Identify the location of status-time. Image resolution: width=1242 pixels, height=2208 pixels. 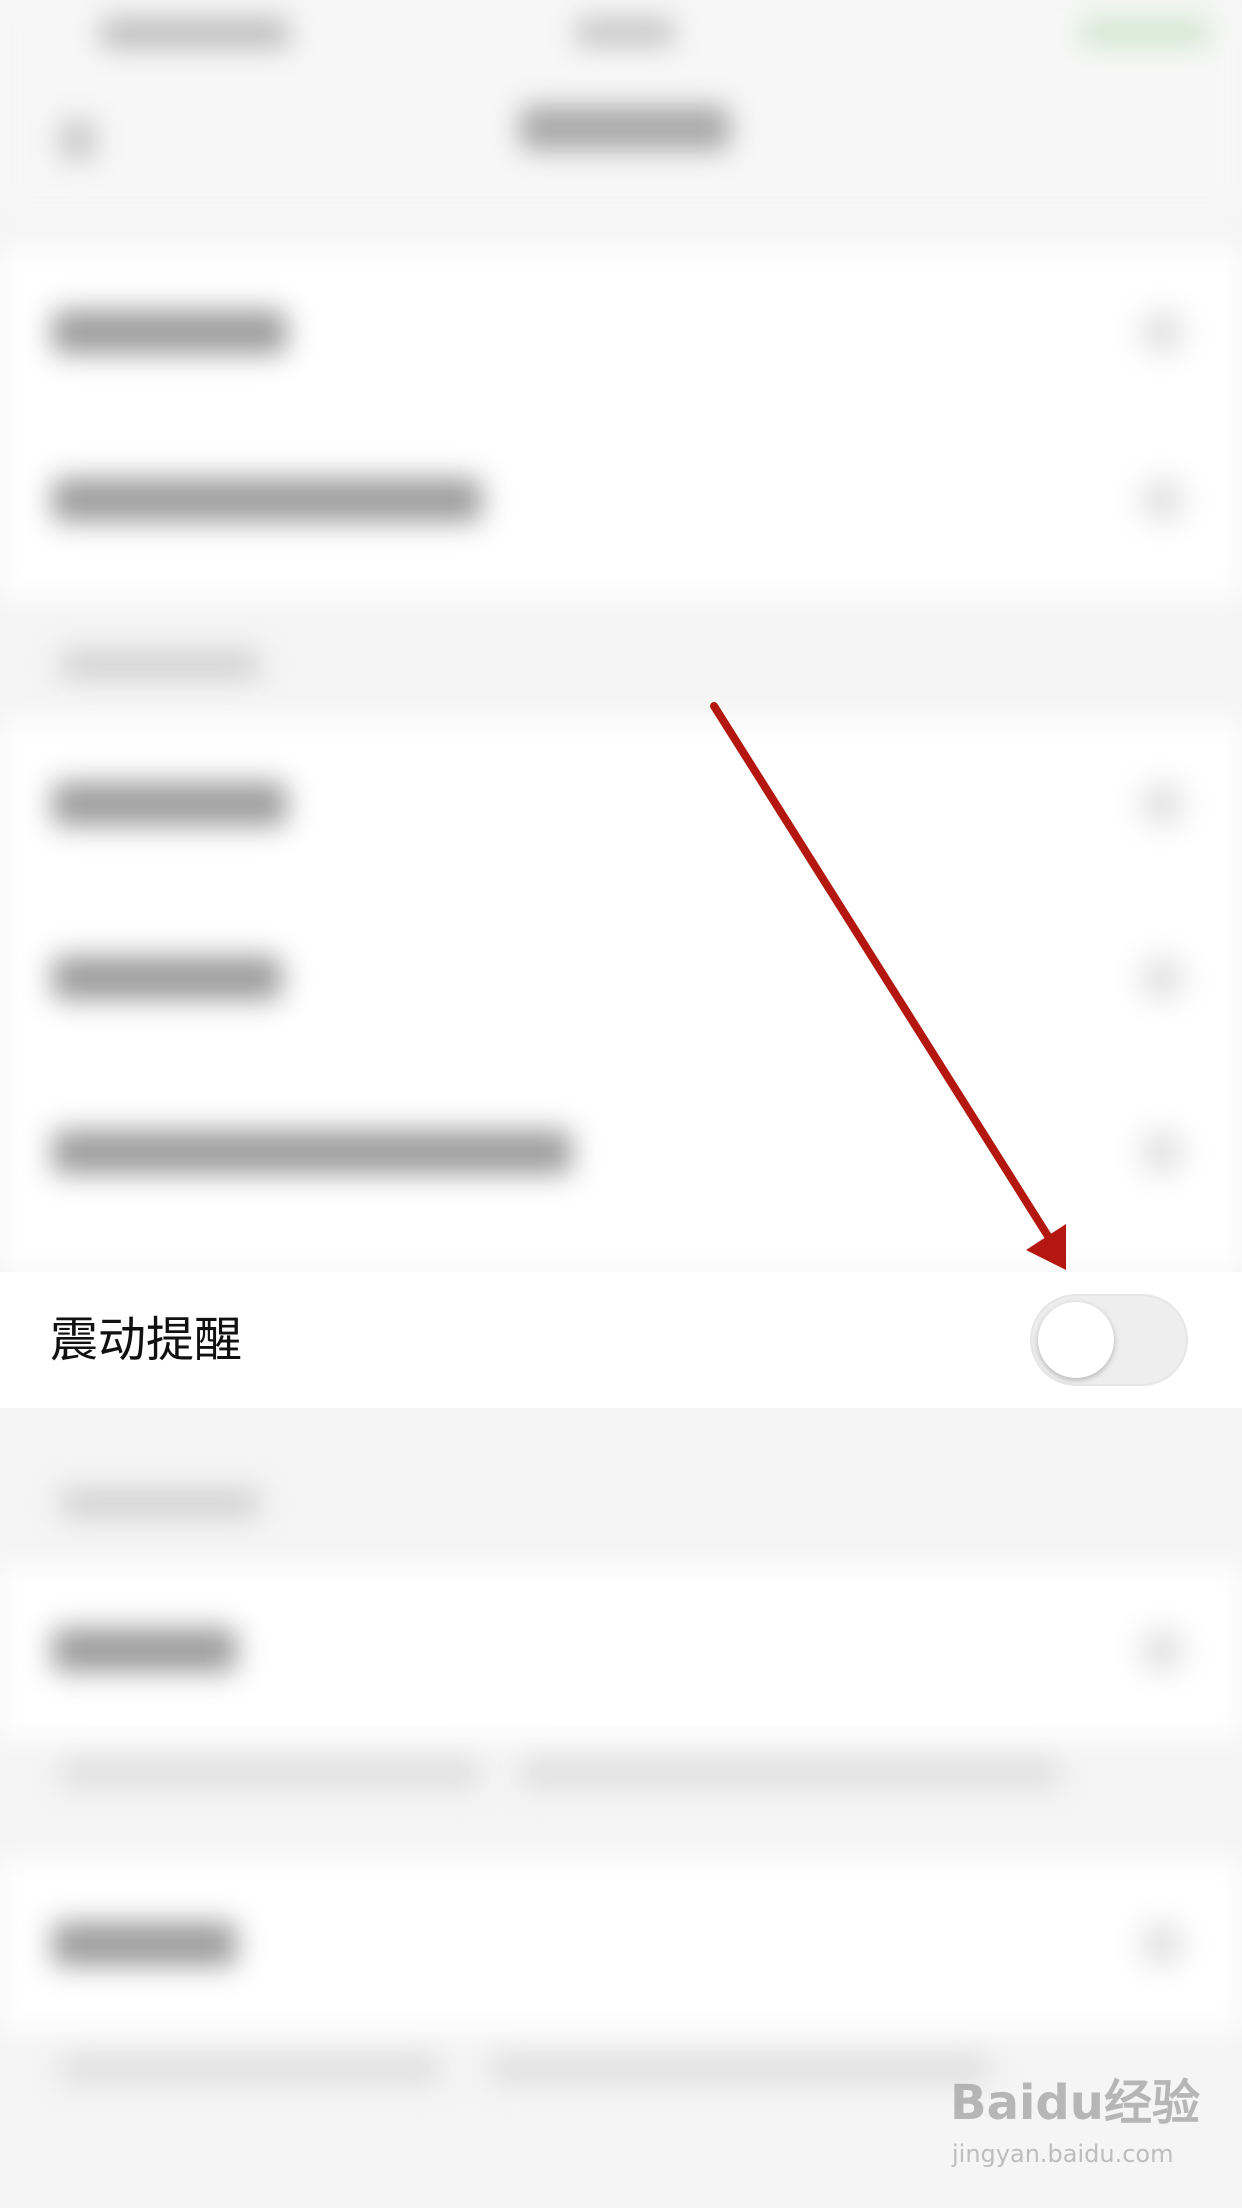
(195, 33).